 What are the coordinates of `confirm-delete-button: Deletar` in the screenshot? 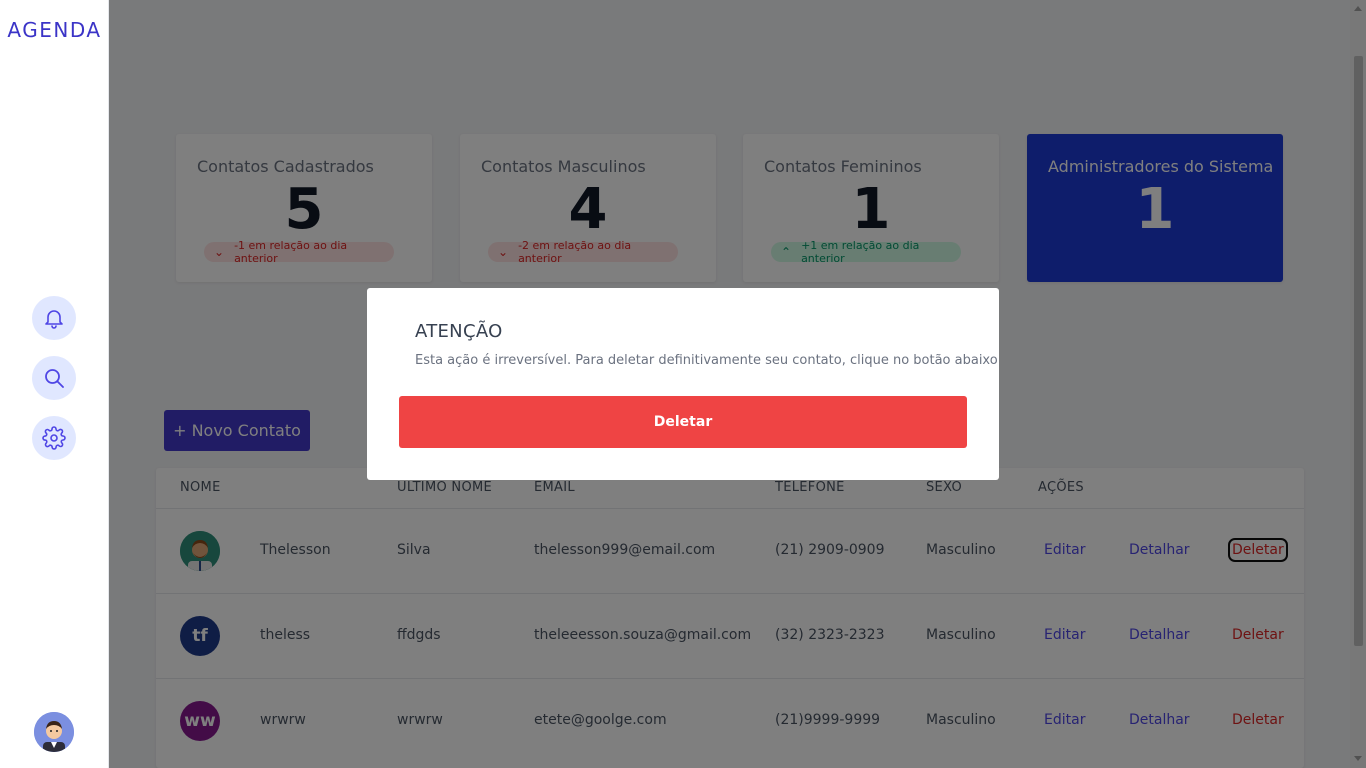 It's located at (683, 422).